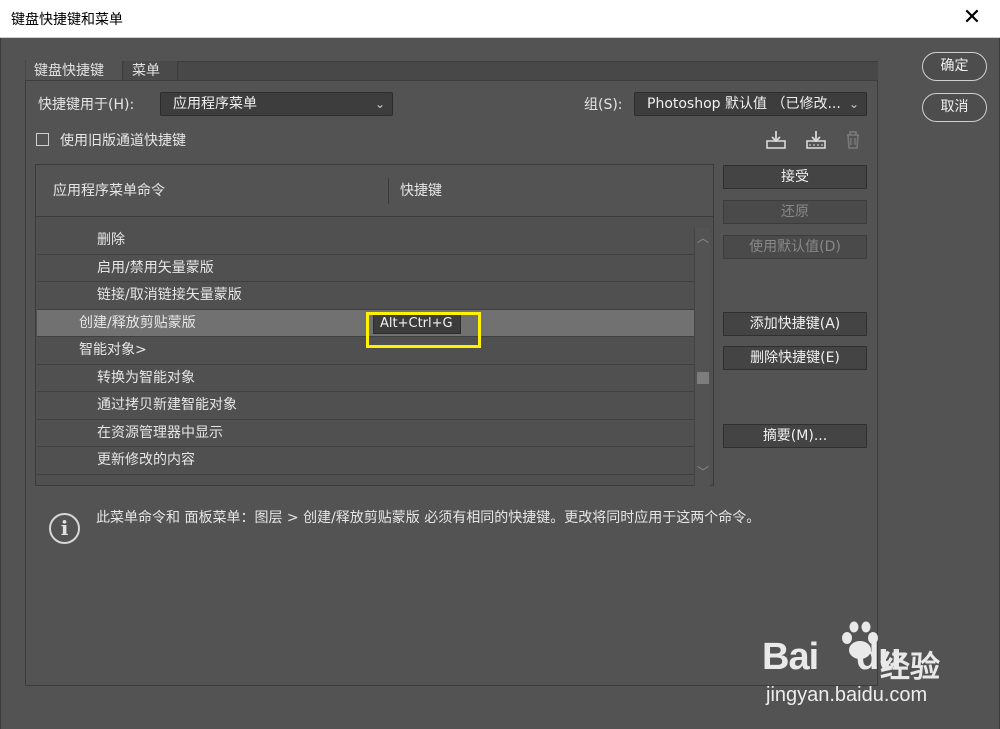  What do you see at coordinates (137, 322) in the screenshot?
I see `row-command: 创建/释放剪贴蒙版` at bounding box center [137, 322].